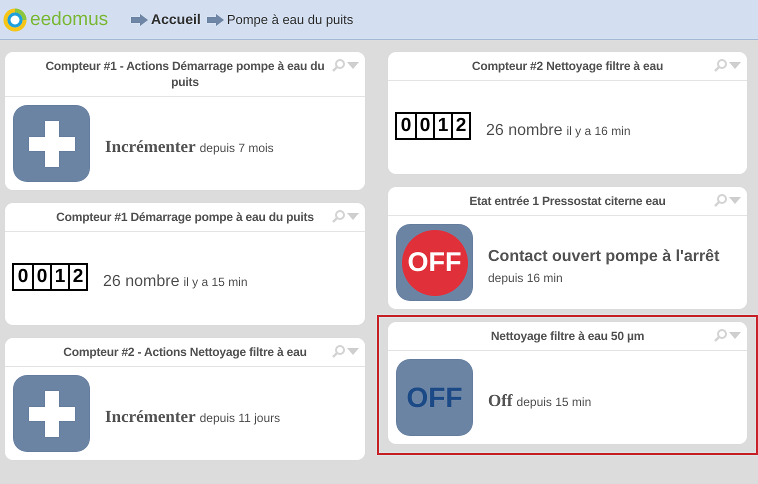  What do you see at coordinates (176, 19) in the screenshot?
I see `breadcrumb-link: Accueil` at bounding box center [176, 19].